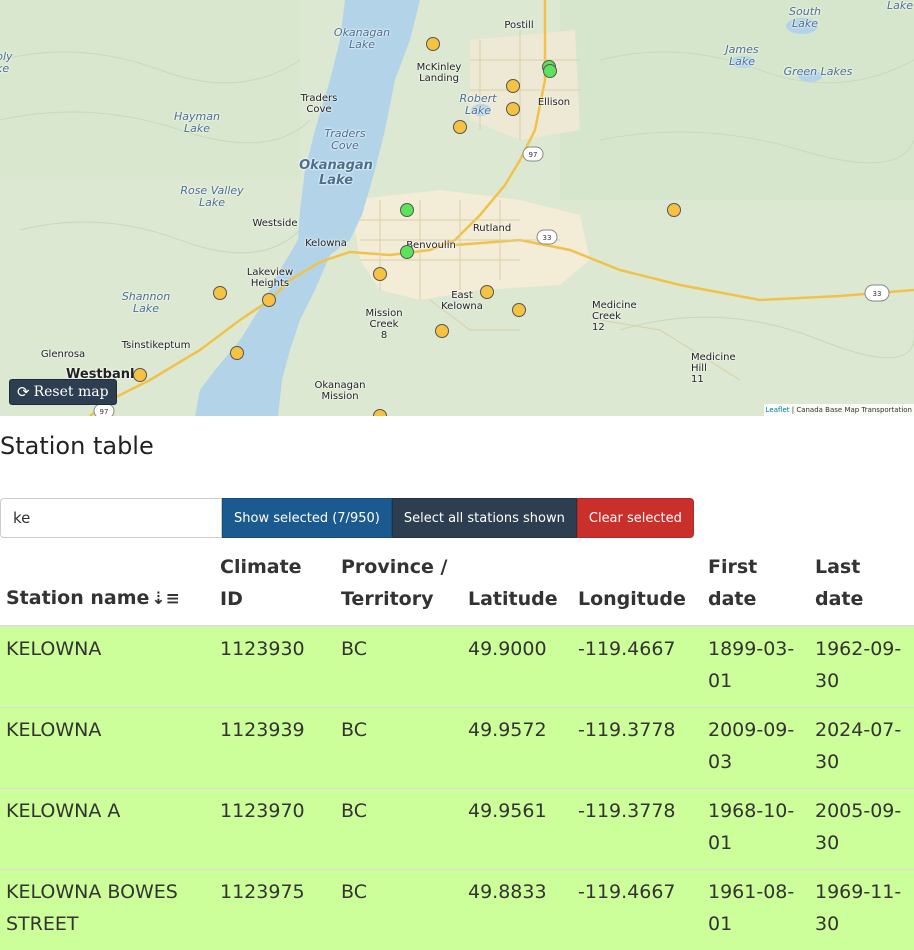  Describe the element at coordinates (104, 412) in the screenshot. I see `shield-97b: 97` at that location.